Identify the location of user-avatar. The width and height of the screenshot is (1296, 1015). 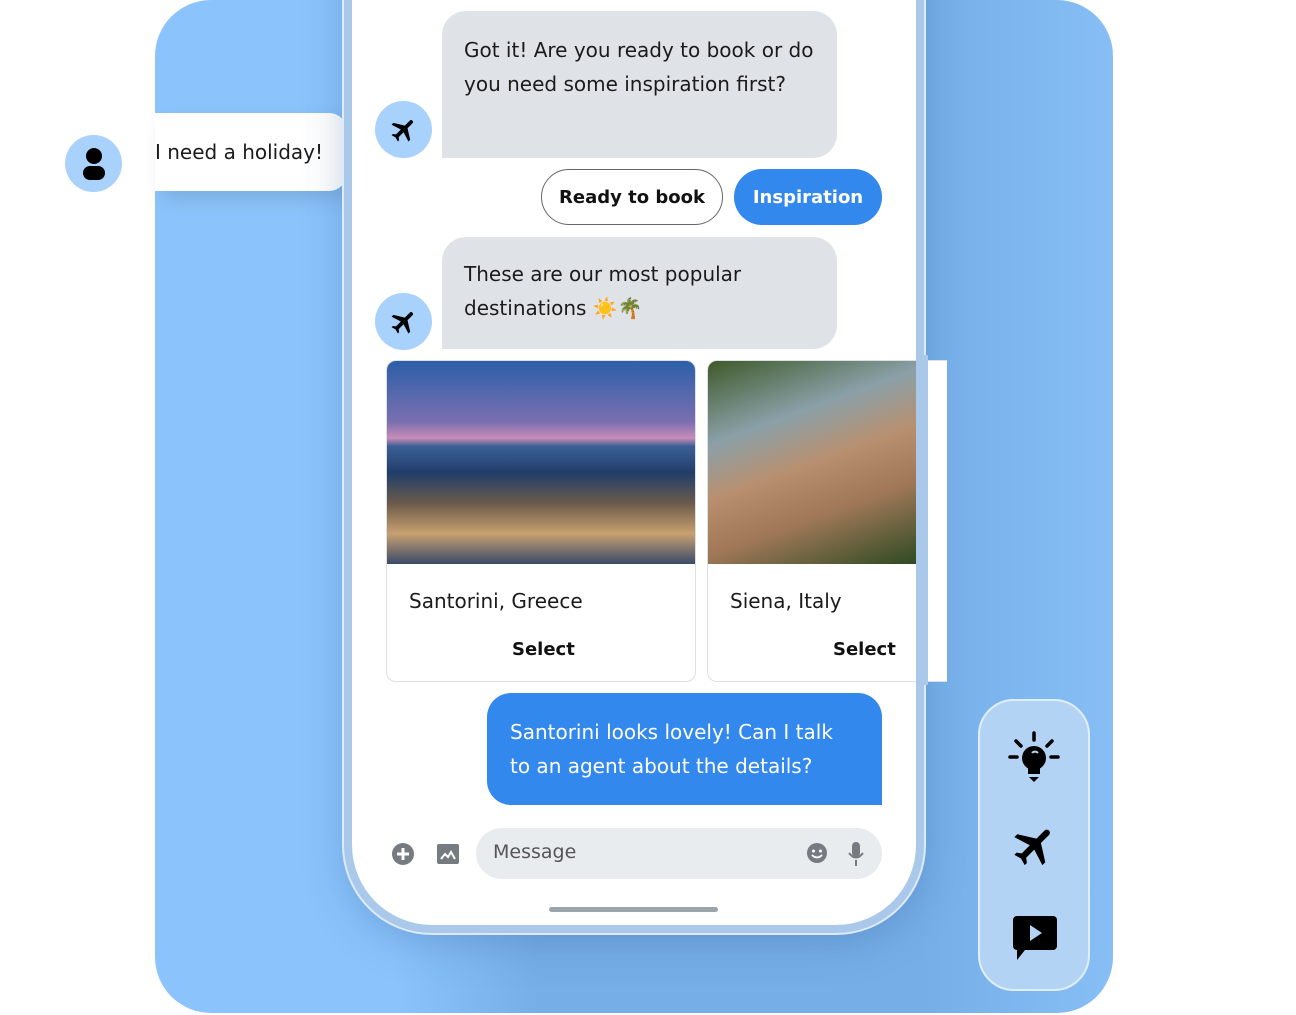
(93, 163).